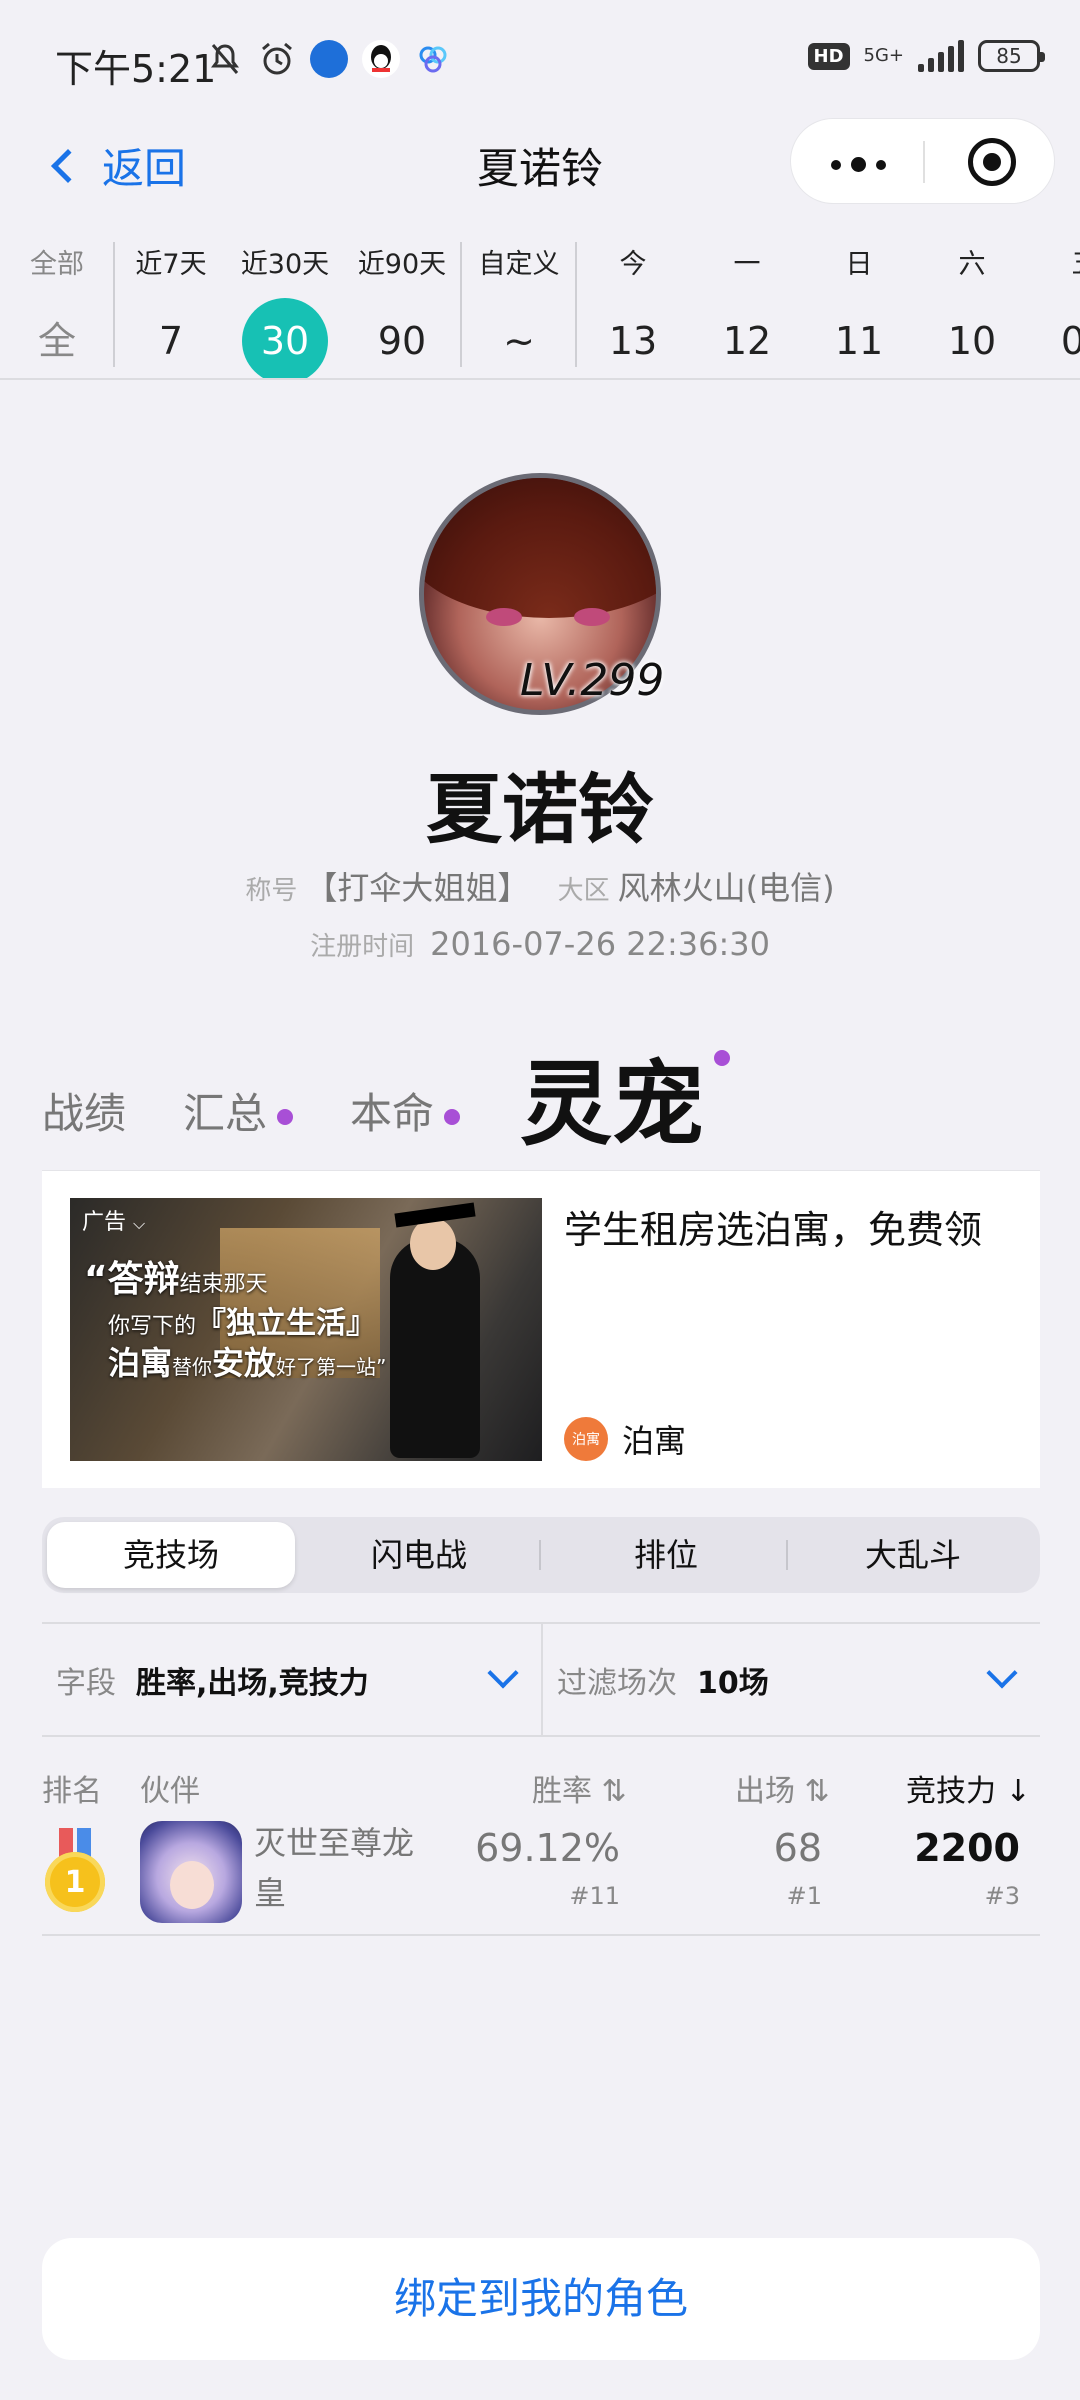 This screenshot has width=1080, height=2400. Describe the element at coordinates (540, 162) in the screenshot. I see `nav-bar: 返回 夏诺铃` at that location.